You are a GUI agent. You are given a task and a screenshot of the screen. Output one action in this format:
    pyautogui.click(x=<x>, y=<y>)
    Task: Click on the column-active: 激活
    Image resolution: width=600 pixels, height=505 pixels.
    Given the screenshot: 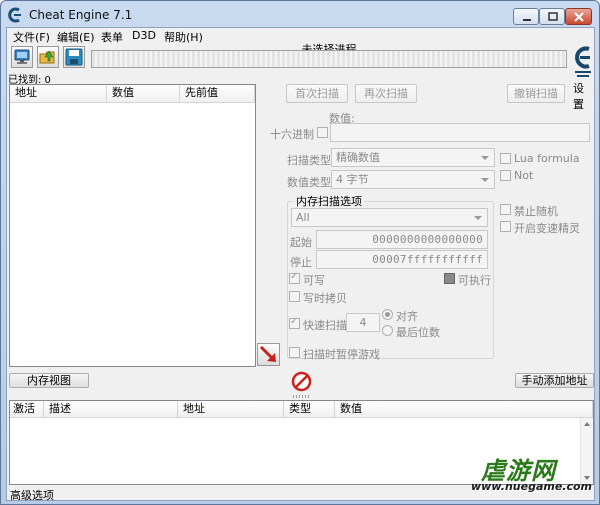 What is the action you would take?
    pyautogui.click(x=27, y=409)
    